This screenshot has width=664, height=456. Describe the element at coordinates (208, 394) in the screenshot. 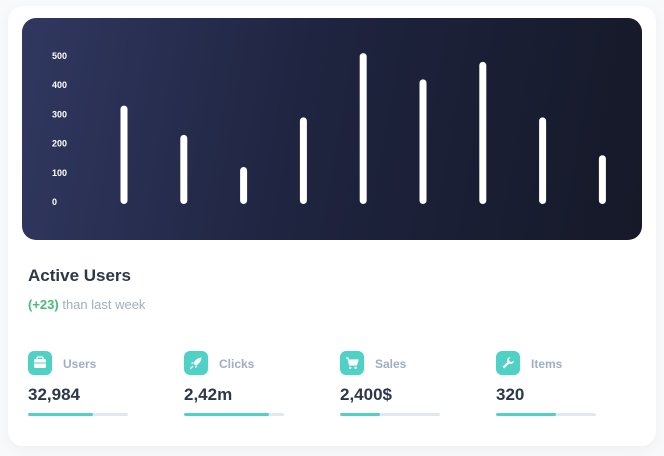

I see `stat-value: 2,42m` at that location.